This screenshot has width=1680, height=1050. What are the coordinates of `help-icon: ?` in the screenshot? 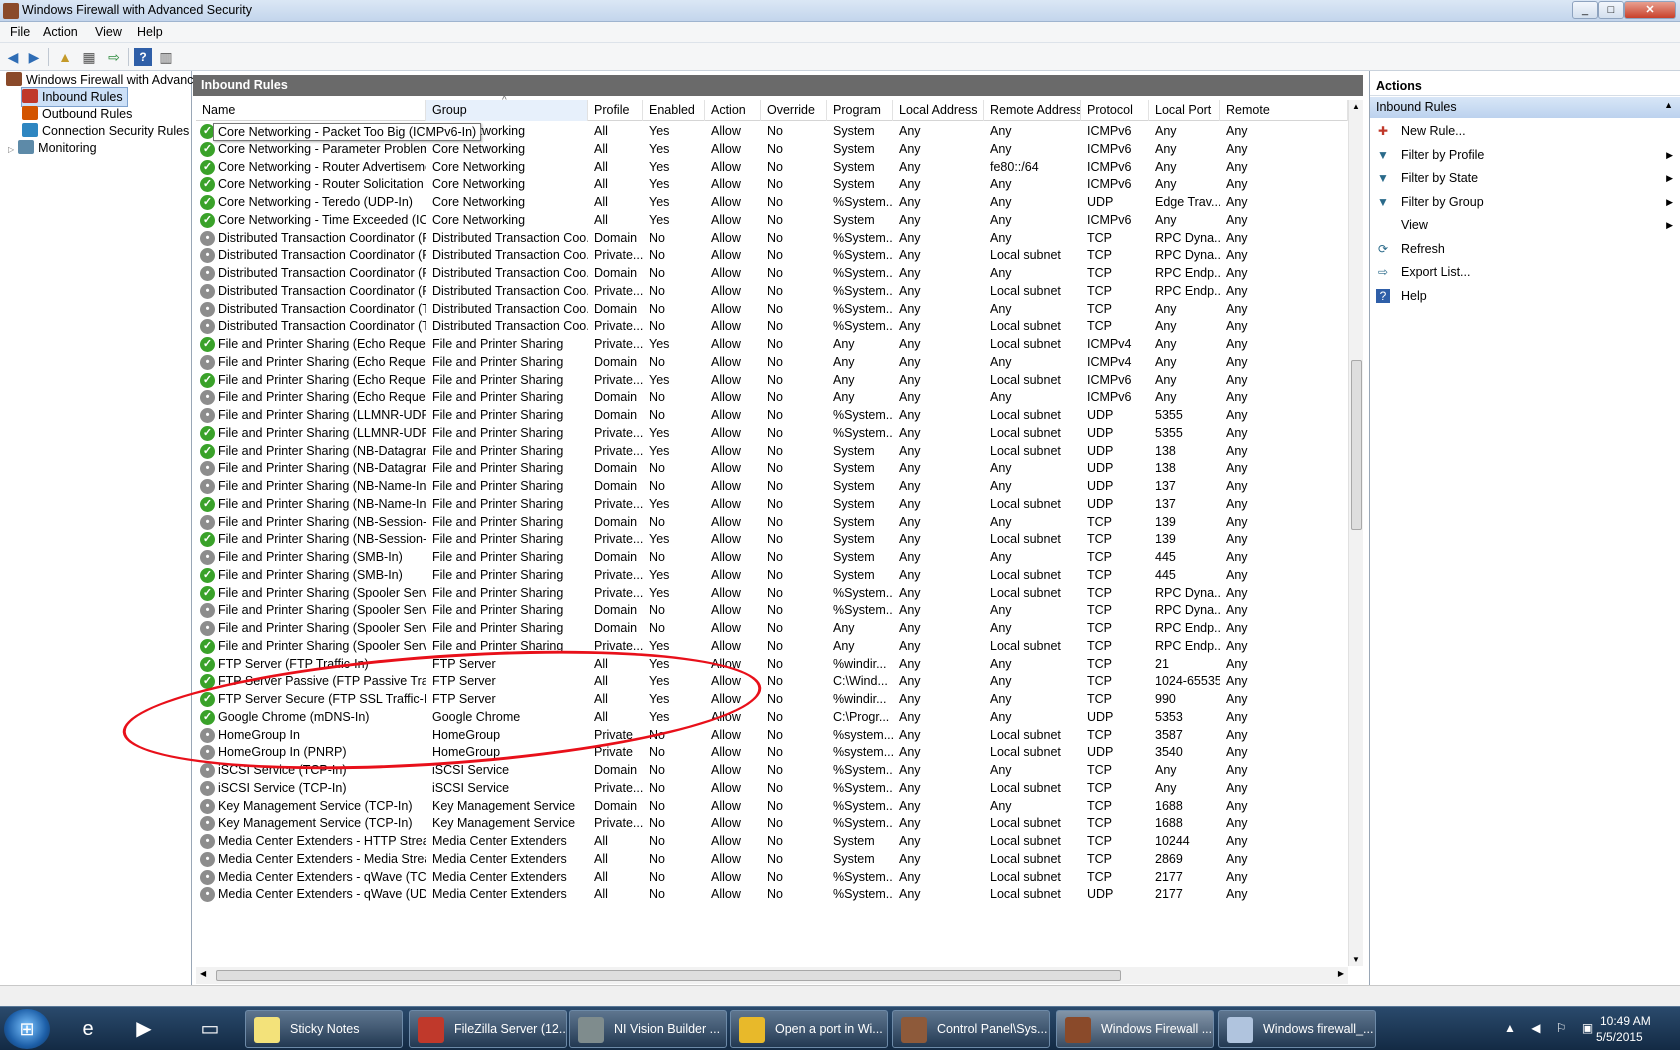 It's located at (143, 57).